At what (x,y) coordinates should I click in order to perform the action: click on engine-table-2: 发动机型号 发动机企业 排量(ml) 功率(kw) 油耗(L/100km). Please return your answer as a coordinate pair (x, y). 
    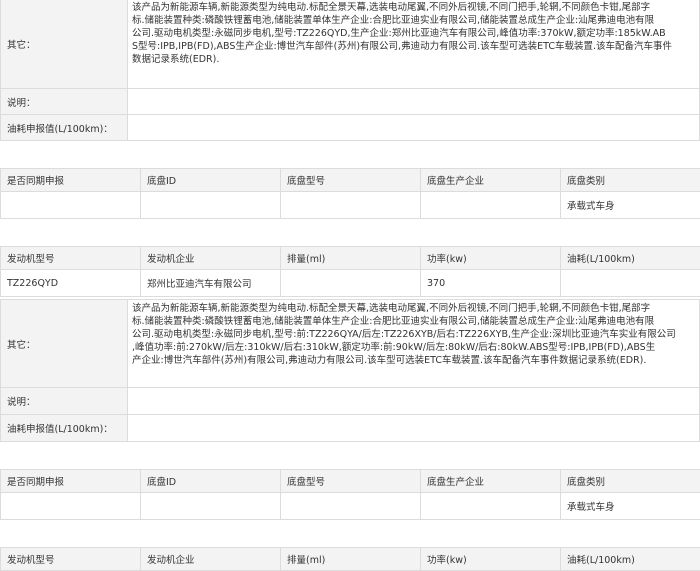
    Looking at the image, I should click on (350, 559).